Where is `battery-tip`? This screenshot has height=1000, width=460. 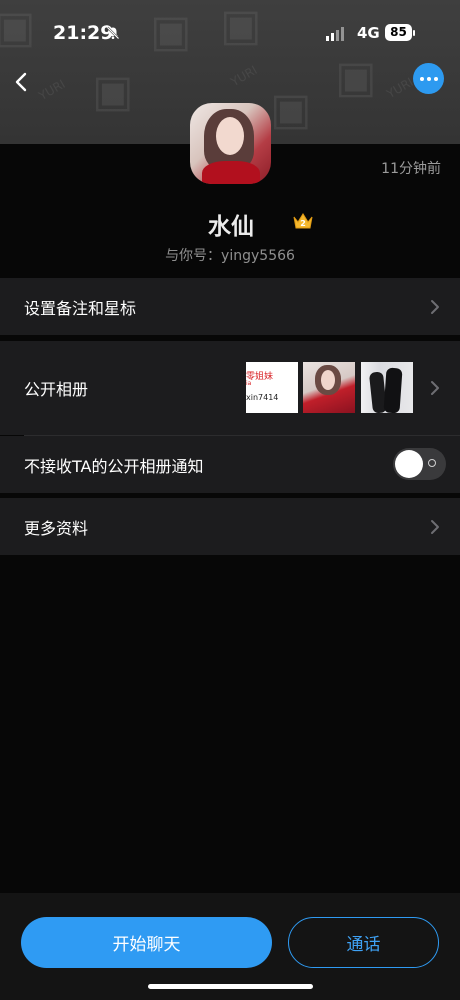 battery-tip is located at coordinates (414, 33).